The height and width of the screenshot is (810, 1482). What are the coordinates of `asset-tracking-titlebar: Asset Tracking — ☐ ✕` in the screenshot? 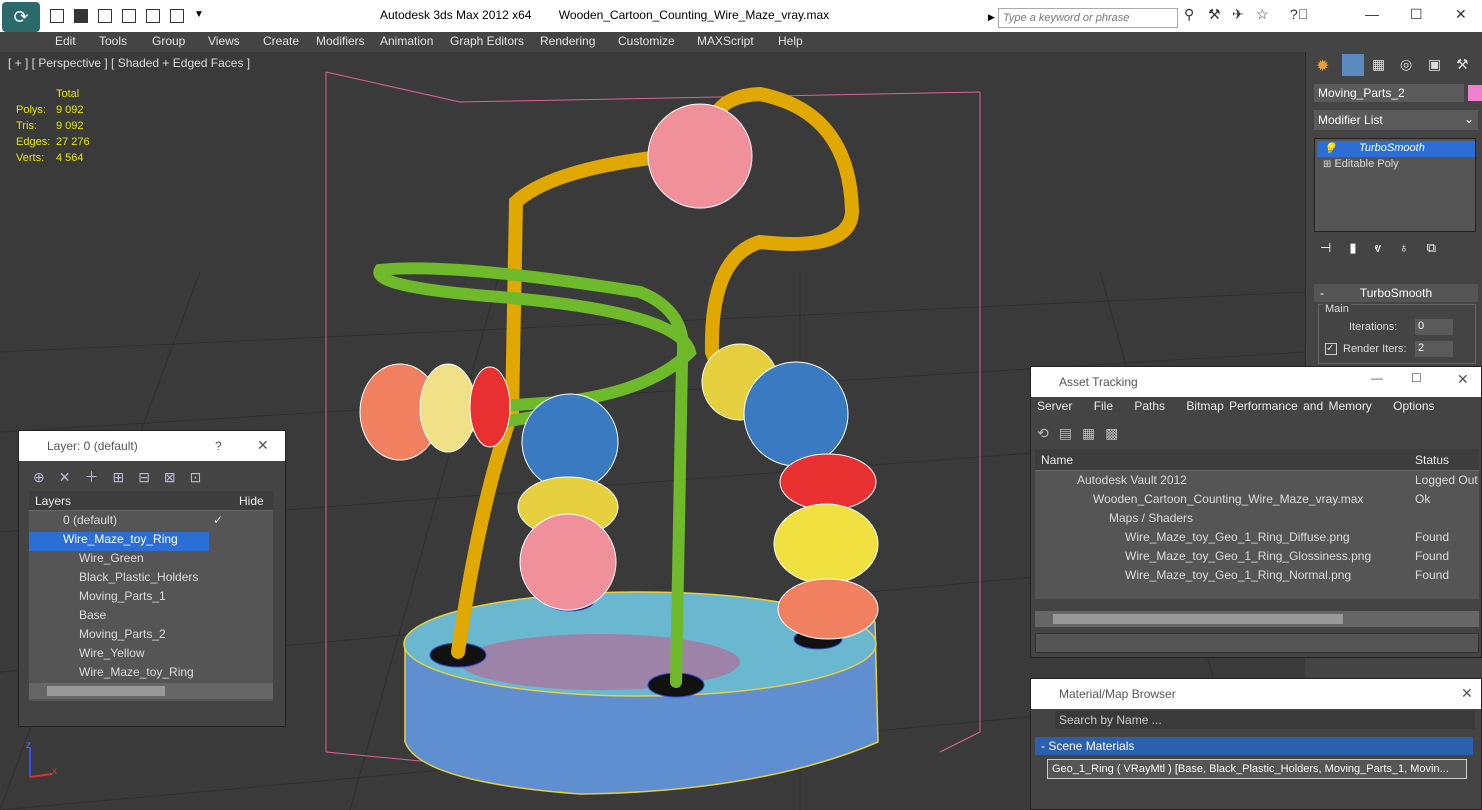 It's located at (1256, 382).